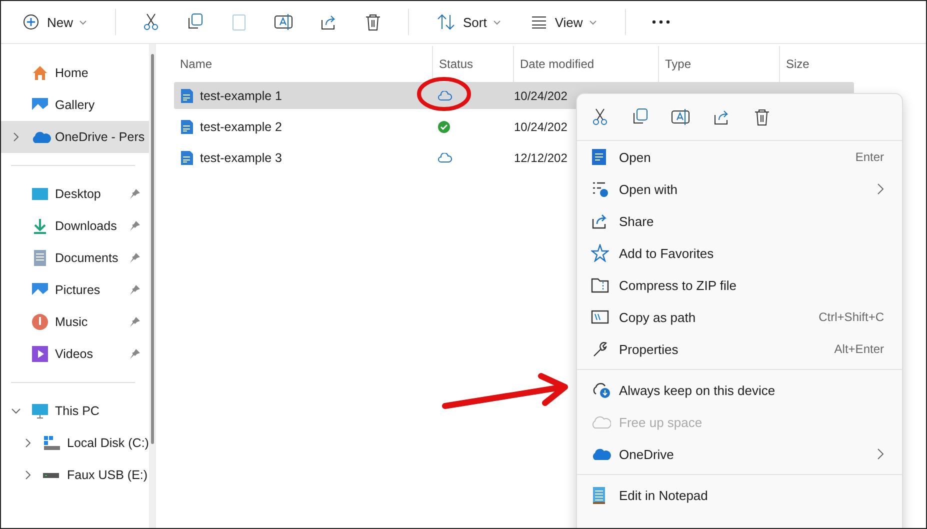  I want to click on menu-item: Copy as path Ctrl+Shift+C, so click(739, 317).